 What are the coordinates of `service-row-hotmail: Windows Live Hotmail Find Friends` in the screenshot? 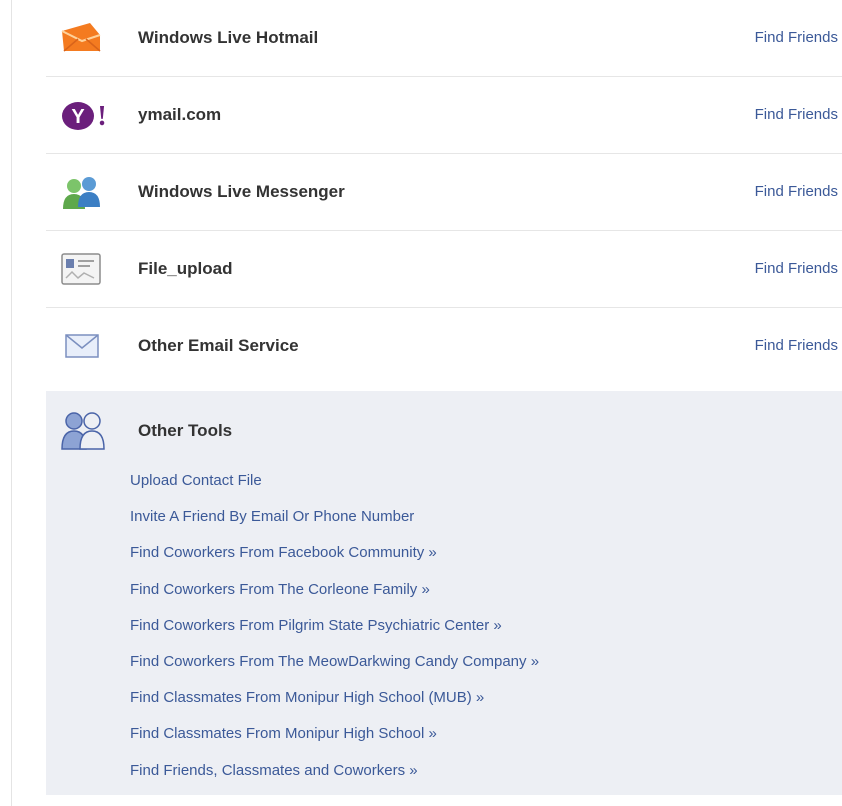 It's located at (444, 38).